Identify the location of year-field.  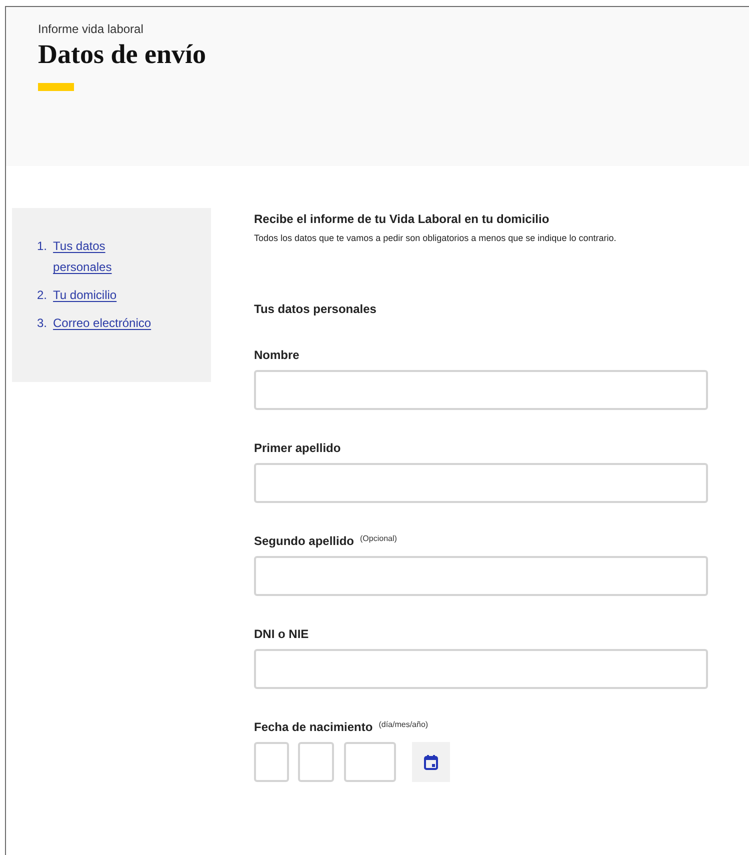
(370, 762).